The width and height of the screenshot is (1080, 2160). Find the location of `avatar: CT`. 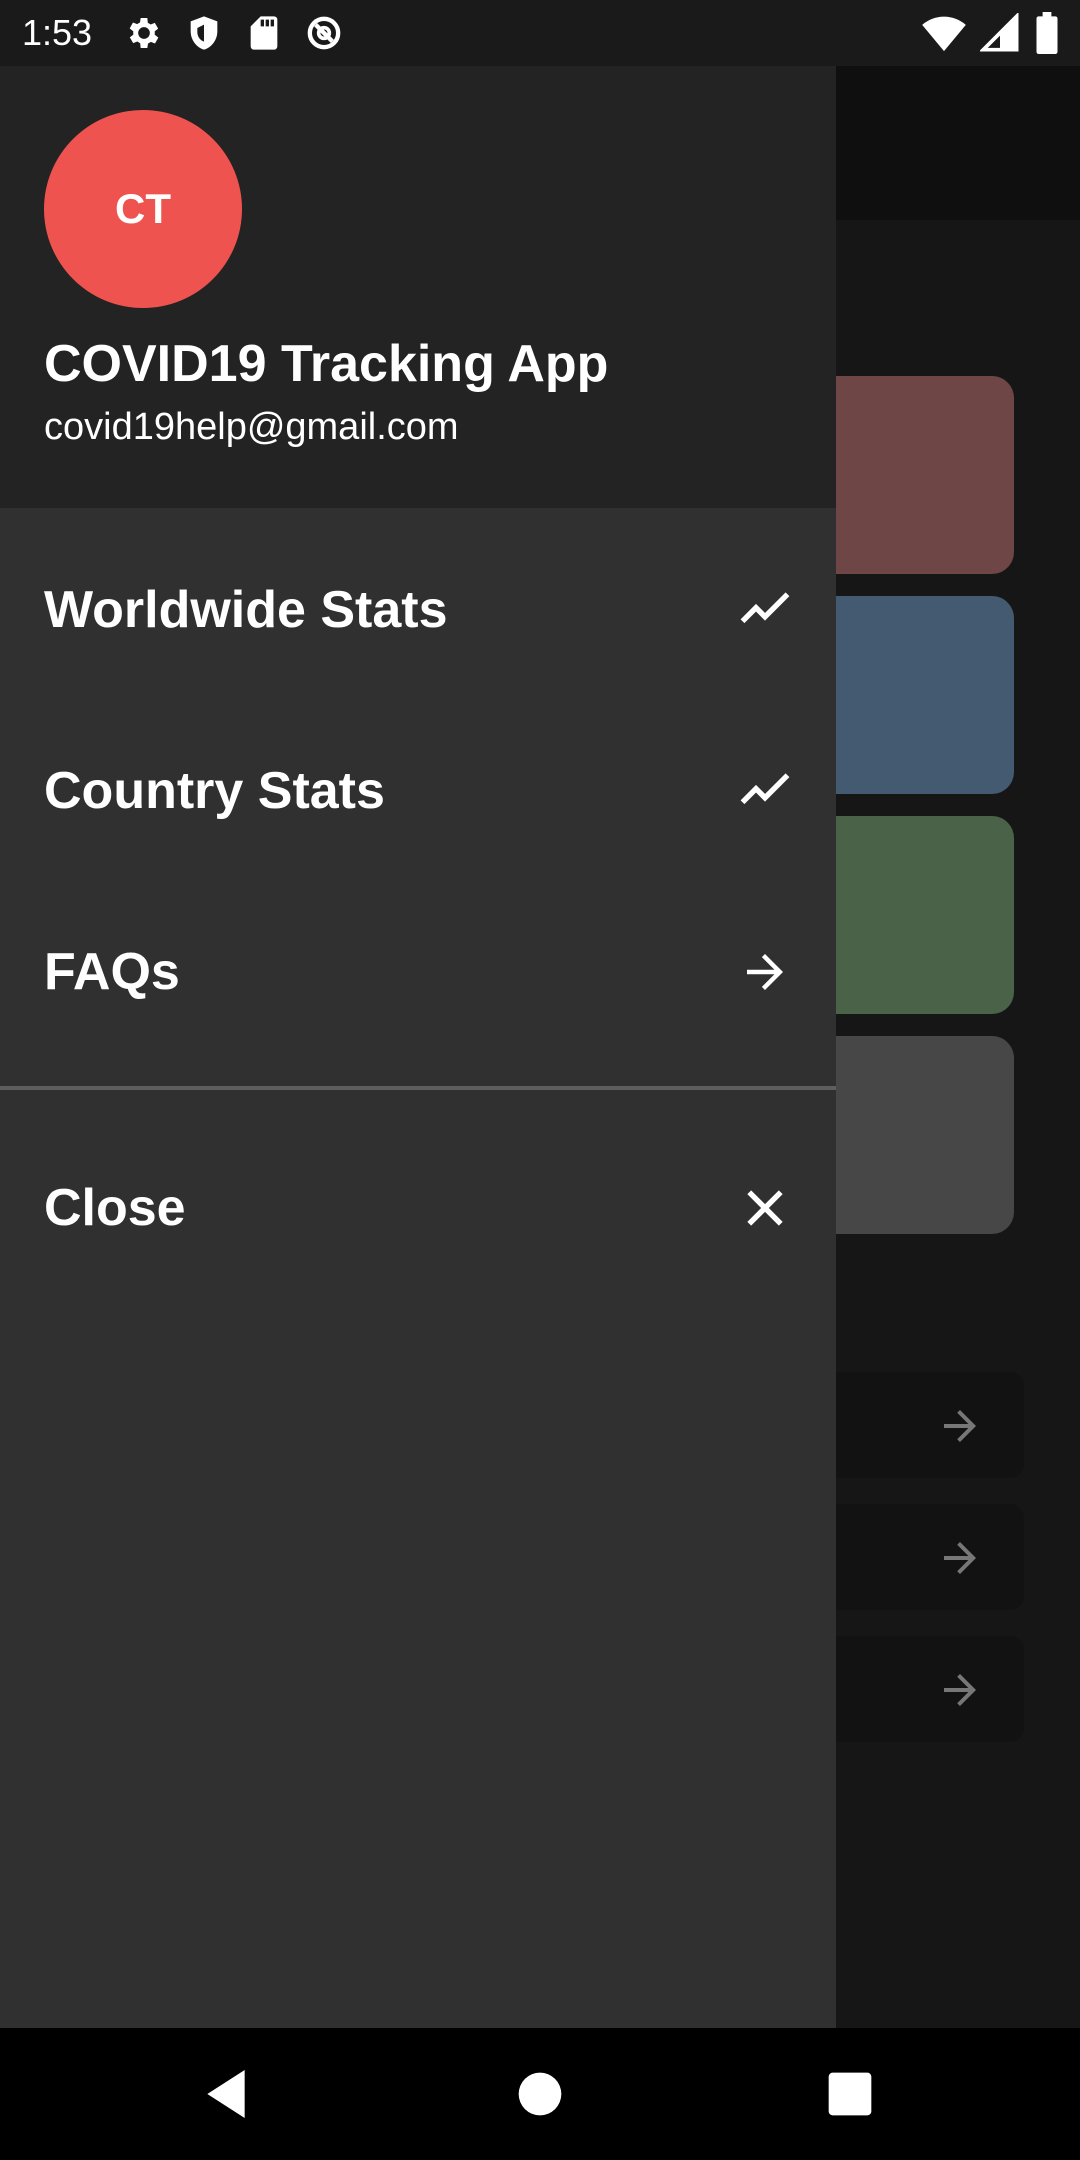

avatar: CT is located at coordinates (143, 209).